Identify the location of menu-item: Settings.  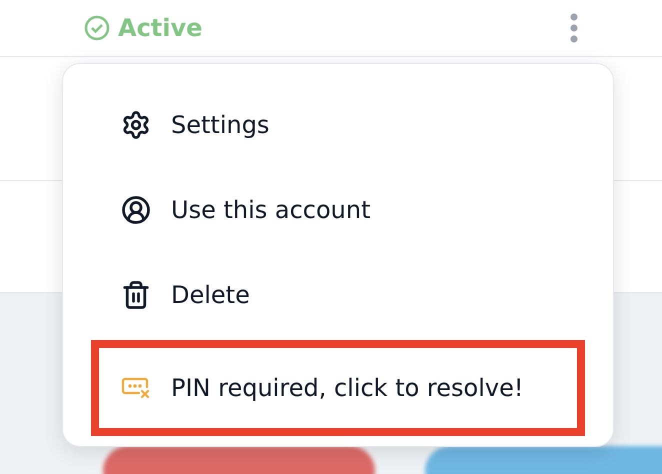
(338, 125).